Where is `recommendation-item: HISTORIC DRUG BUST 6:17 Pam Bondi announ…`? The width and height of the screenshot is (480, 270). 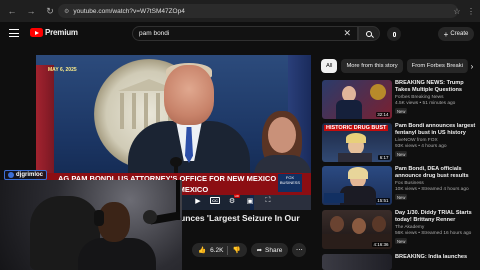 recommendation-item: HISTORIC DRUG BUST 6:17 Pam Bondi announ… is located at coordinates (401, 143).